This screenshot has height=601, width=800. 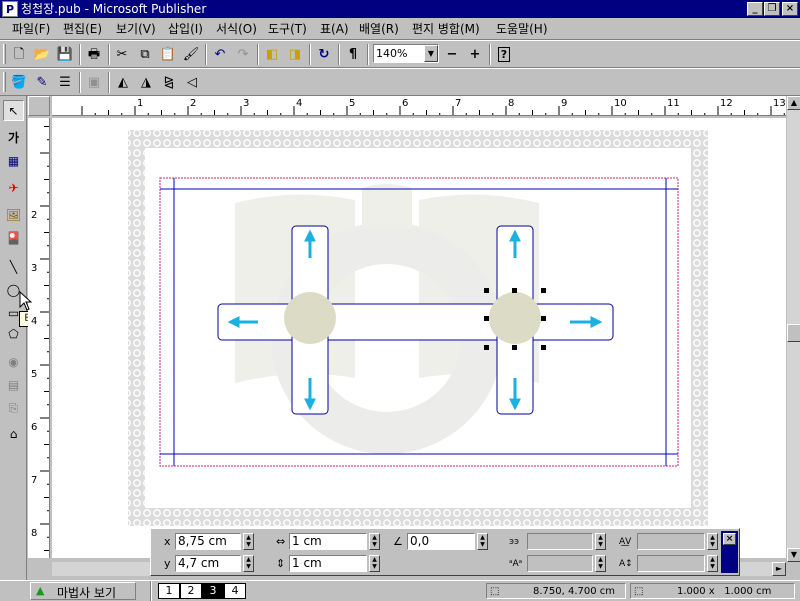 What do you see at coordinates (192, 82) in the screenshot?
I see `flip-vertical-icon: ◁` at bounding box center [192, 82].